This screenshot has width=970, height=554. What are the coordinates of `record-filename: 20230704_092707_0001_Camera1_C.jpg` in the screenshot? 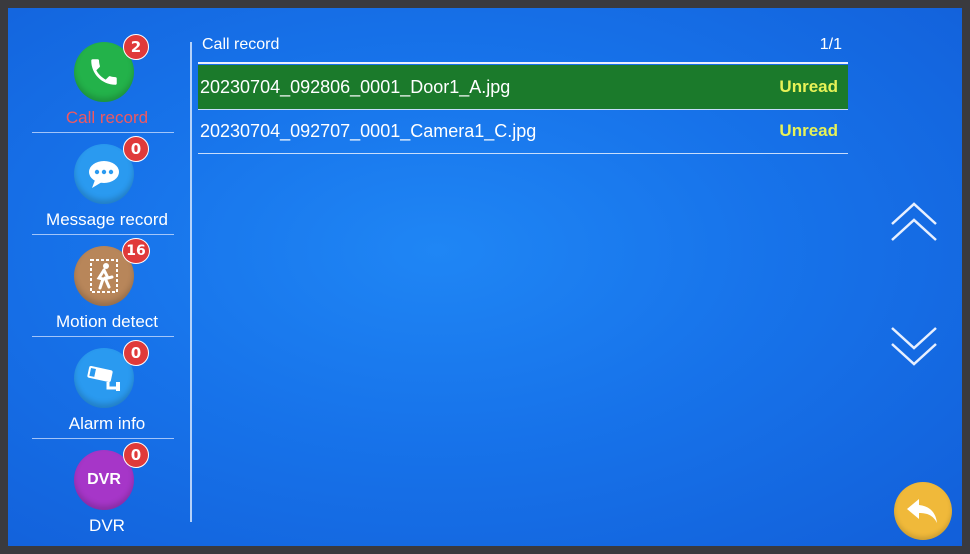 It's located at (368, 131).